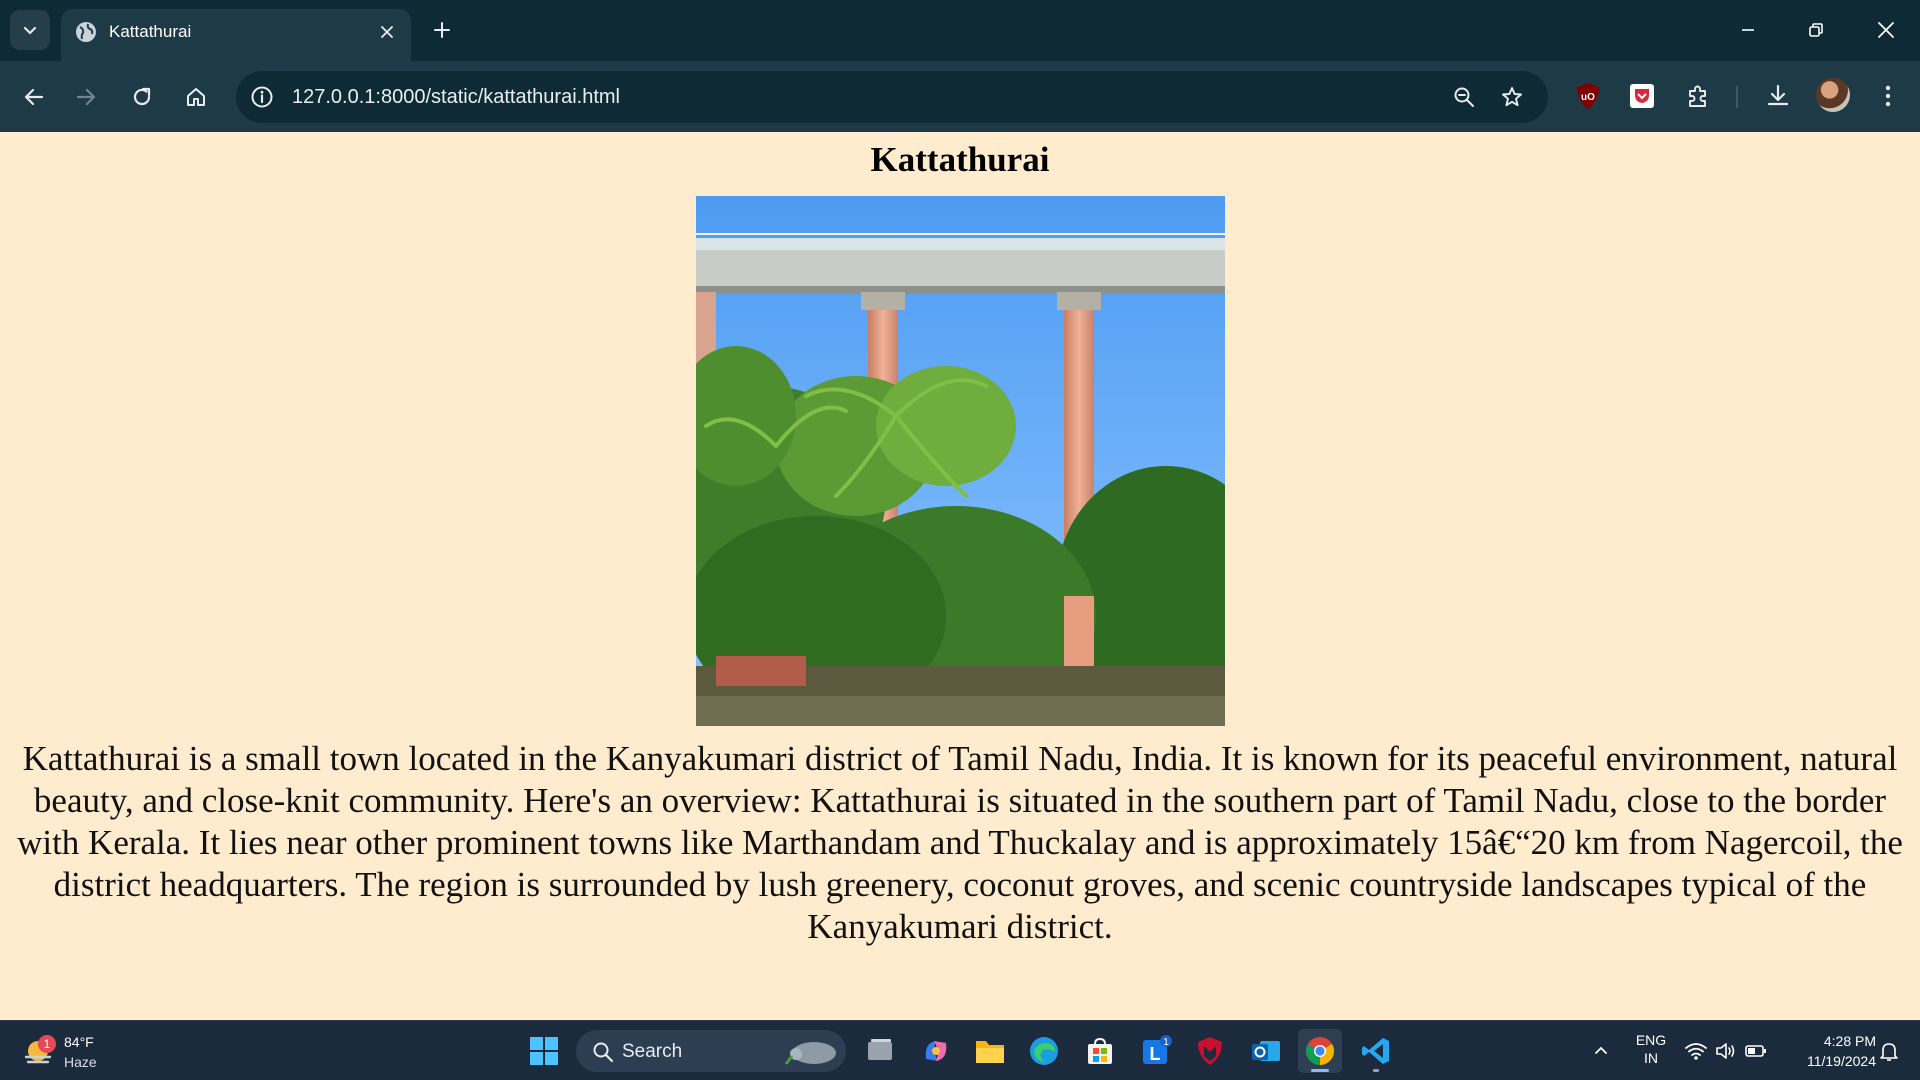  Describe the element at coordinates (1841, 1061) in the screenshot. I see `clock-date: 11/19/2024` at that location.